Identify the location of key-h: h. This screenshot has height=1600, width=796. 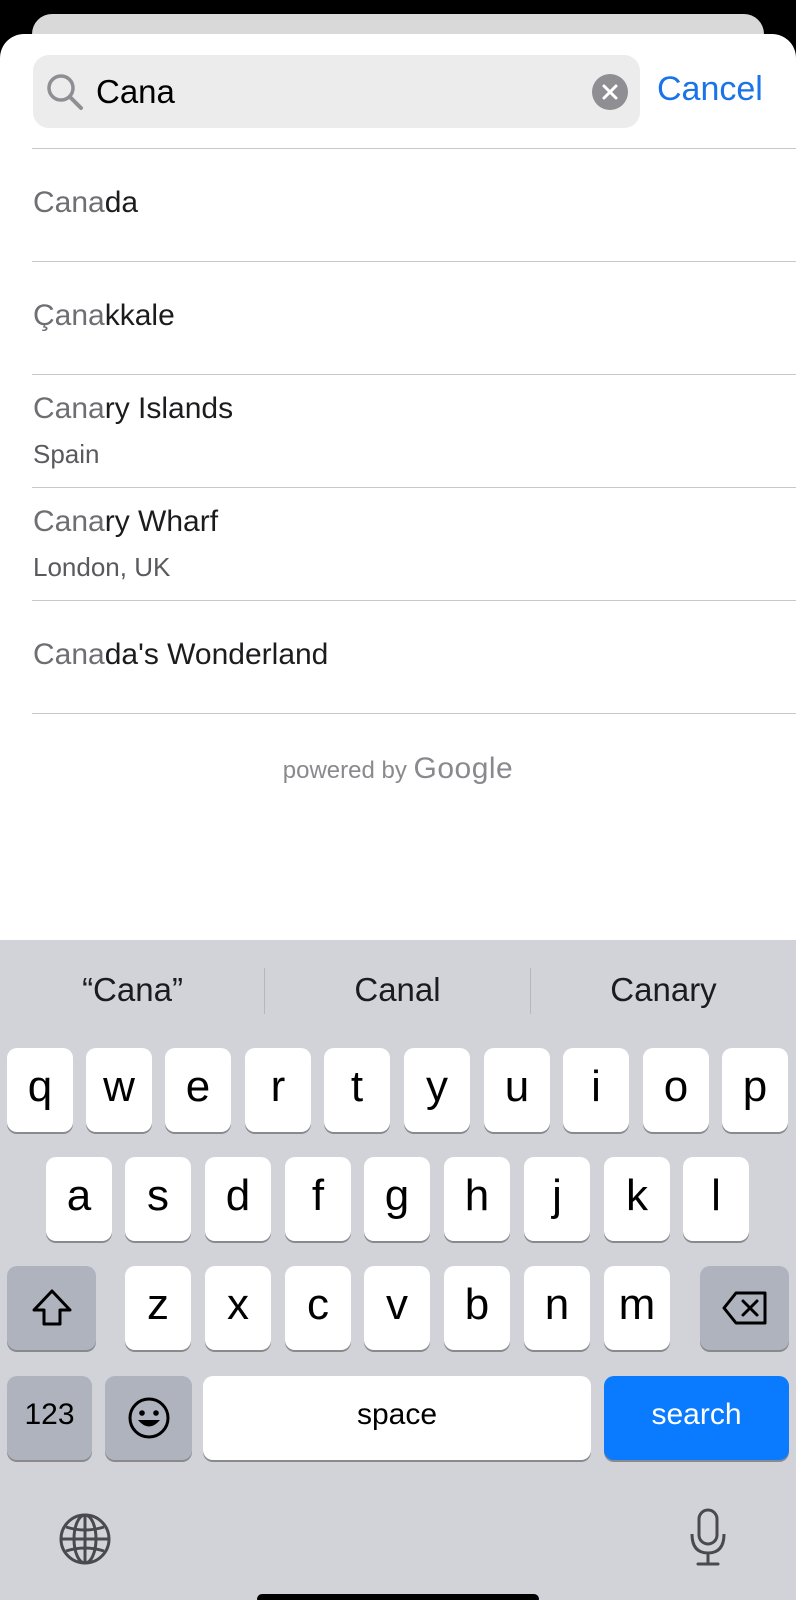
(477, 1199).